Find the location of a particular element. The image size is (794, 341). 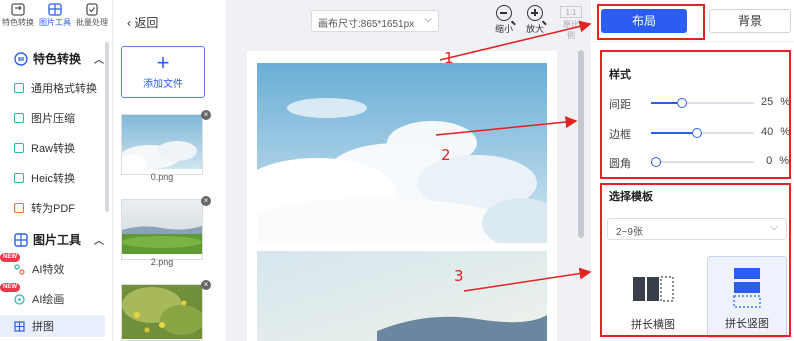

sidebar-item-heic: Heic转换 is located at coordinates (60, 178).